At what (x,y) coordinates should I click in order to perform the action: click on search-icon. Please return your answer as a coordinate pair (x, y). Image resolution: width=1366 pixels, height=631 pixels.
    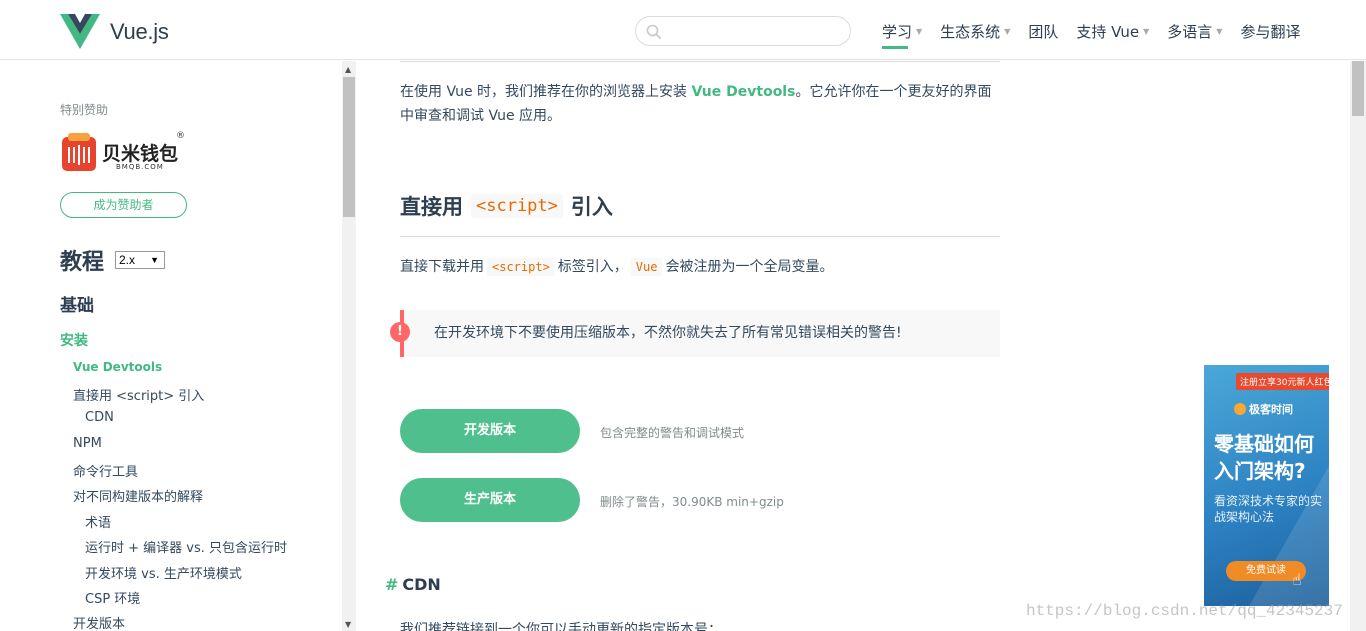
    Looking at the image, I should click on (654, 32).